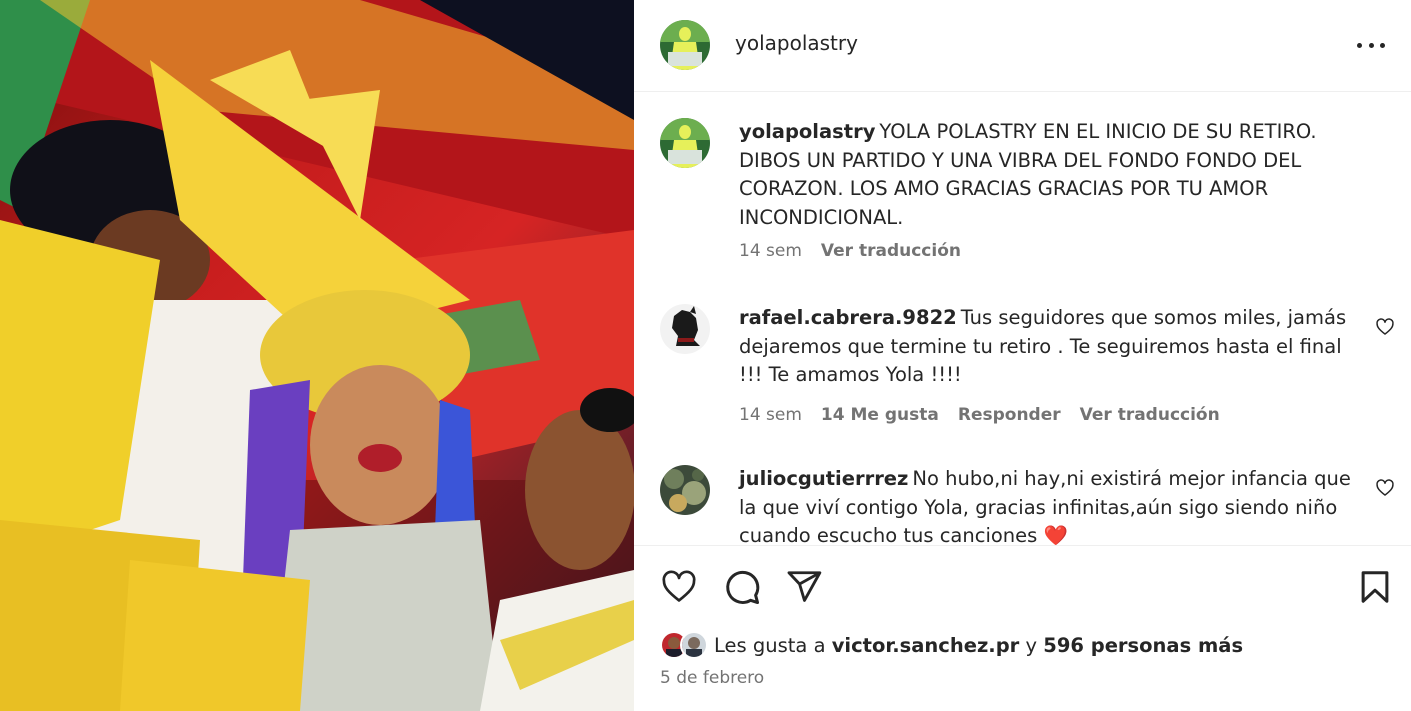 This screenshot has width=1411, height=711. Describe the element at coordinates (891, 251) in the screenshot. I see `caption-translate-link: Ver traducción` at that location.